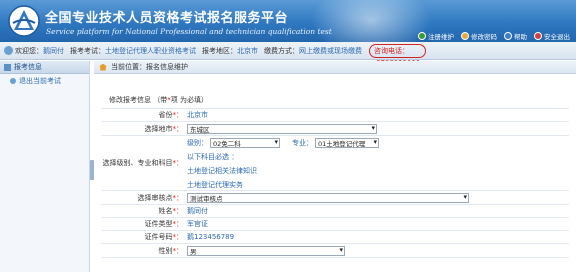 The height and width of the screenshot is (272, 576). I want to click on form-title: 修改报考信息 （带*项 为必填）, so click(158, 100).